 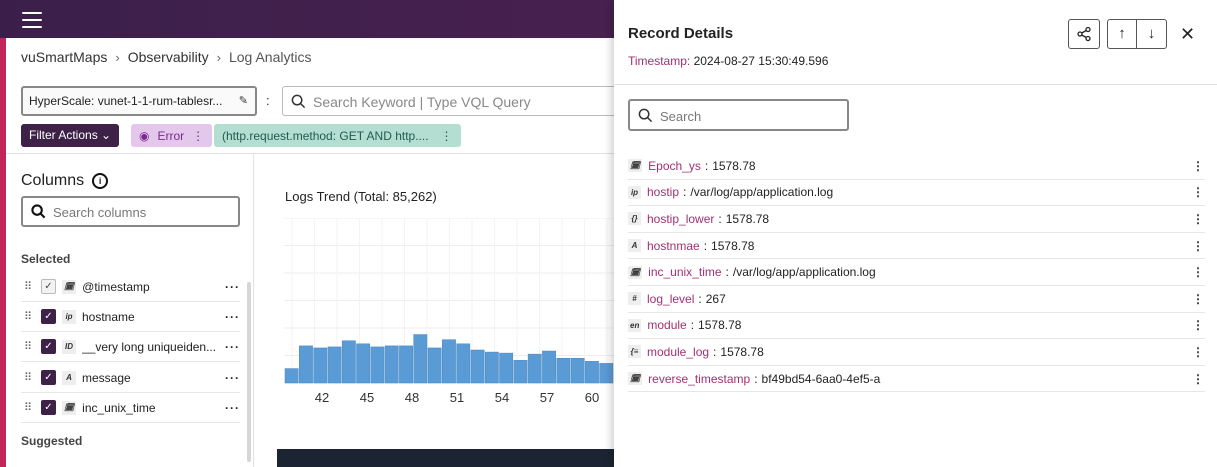 What do you see at coordinates (916, 299) in the screenshot?
I see `record-field-row: # log_level:267 ⋮` at bounding box center [916, 299].